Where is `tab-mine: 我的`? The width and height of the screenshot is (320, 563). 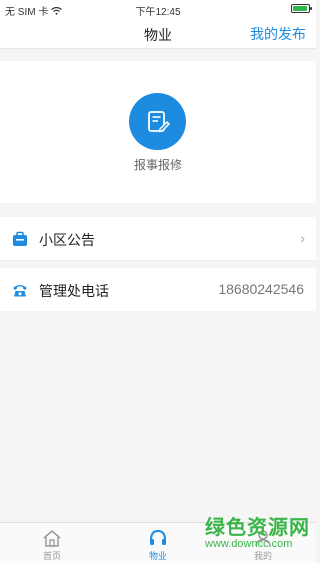
tab-mine: 我的 is located at coordinates (263, 543).